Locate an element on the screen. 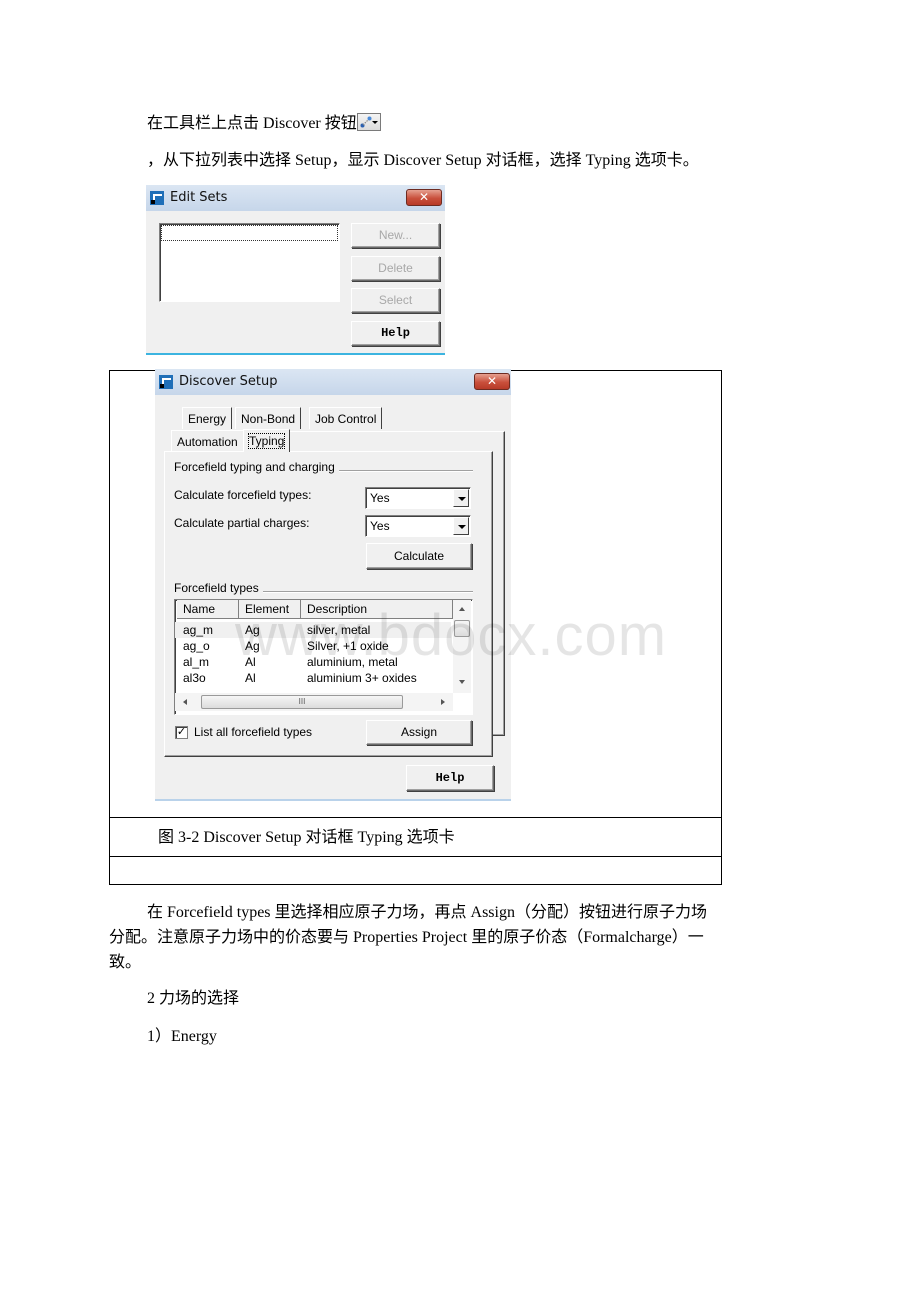 This screenshot has width=920, height=1302. column-header-name: Name is located at coordinates (208, 609).